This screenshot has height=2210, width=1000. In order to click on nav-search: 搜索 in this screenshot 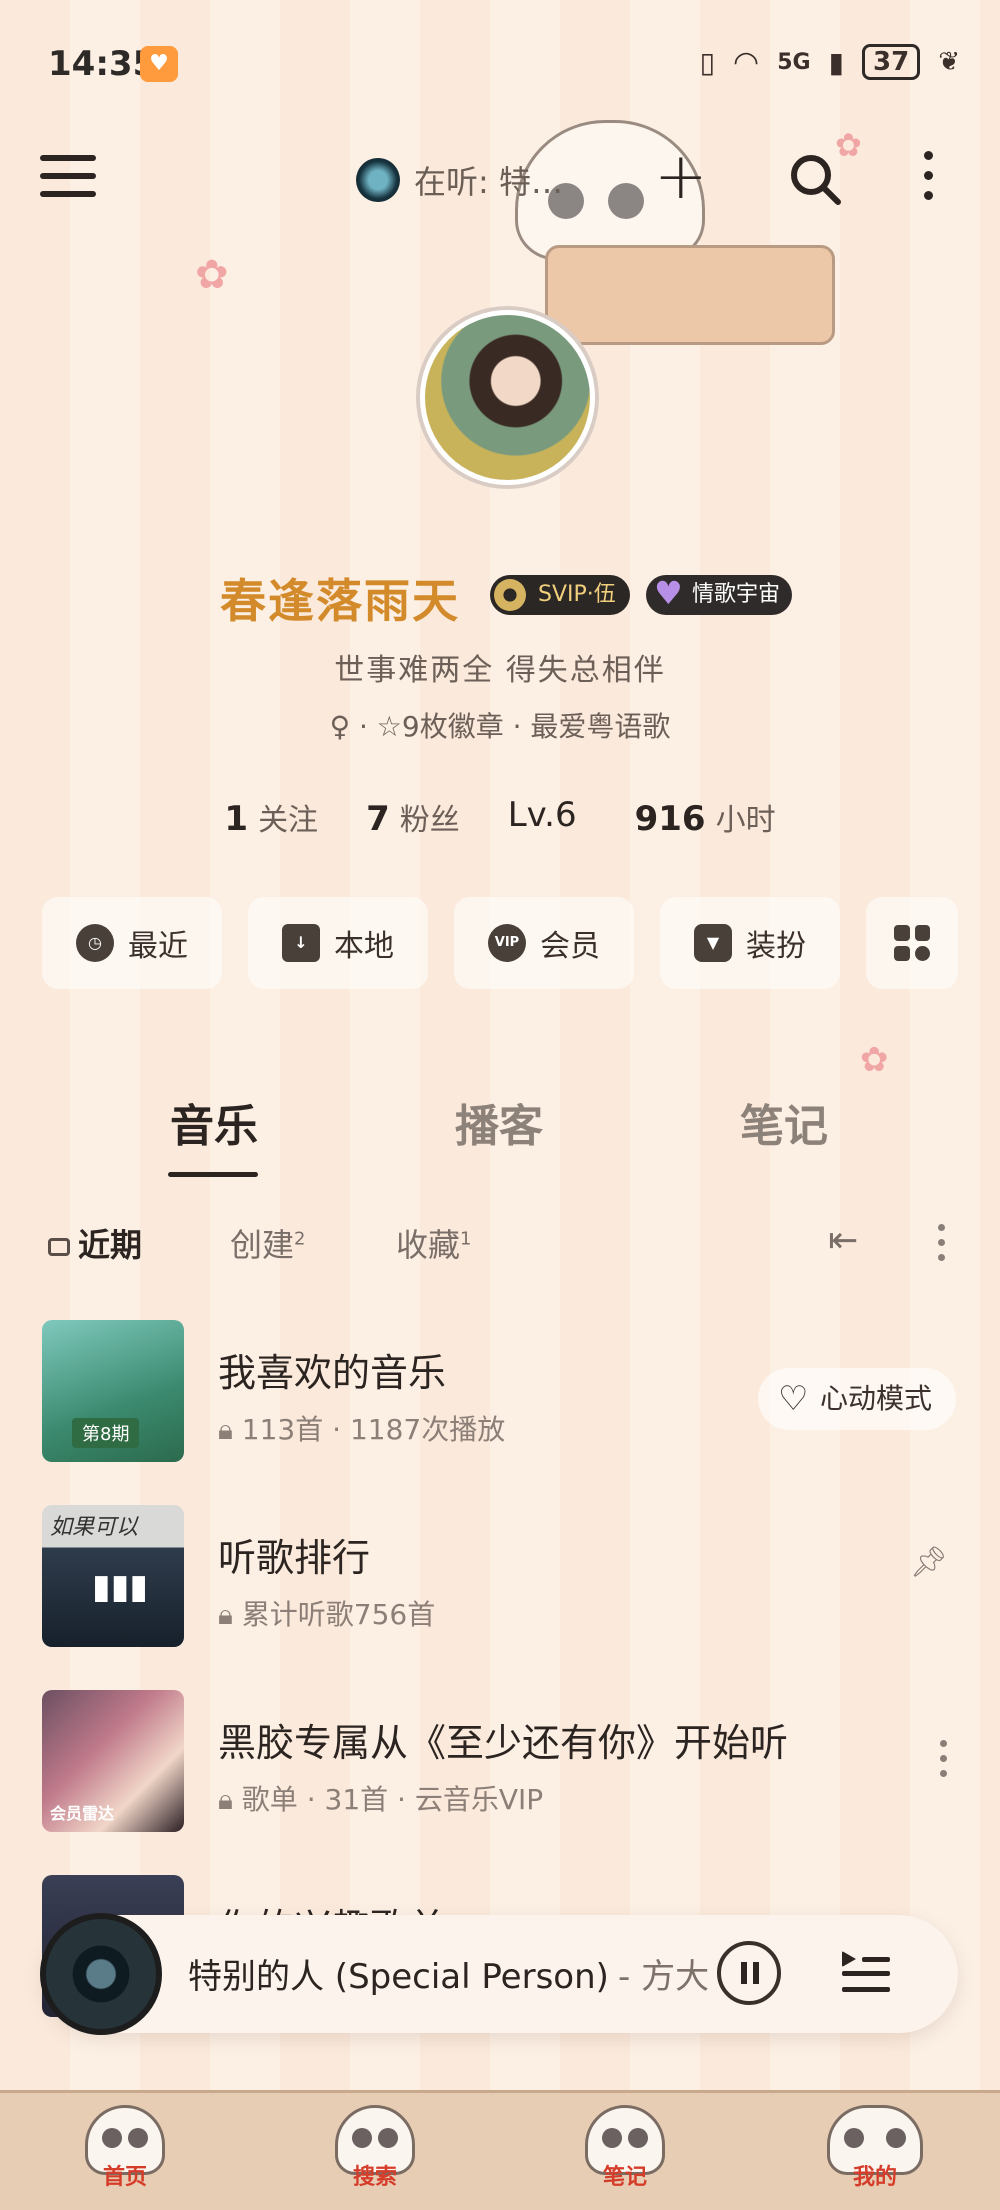, I will do `click(375, 2151)`.